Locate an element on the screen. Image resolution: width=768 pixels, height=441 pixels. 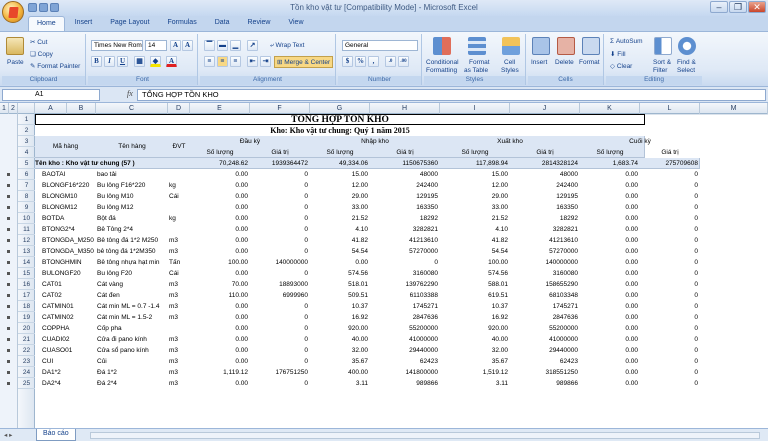
column-header-k: K is located at coordinates (610, 108).